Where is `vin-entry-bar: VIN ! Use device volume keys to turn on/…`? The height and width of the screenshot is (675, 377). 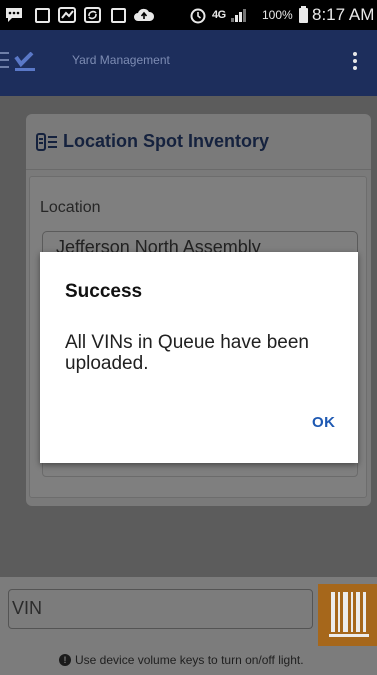 vin-entry-bar: VIN ! Use device volume keys to turn on/… is located at coordinates (188, 626).